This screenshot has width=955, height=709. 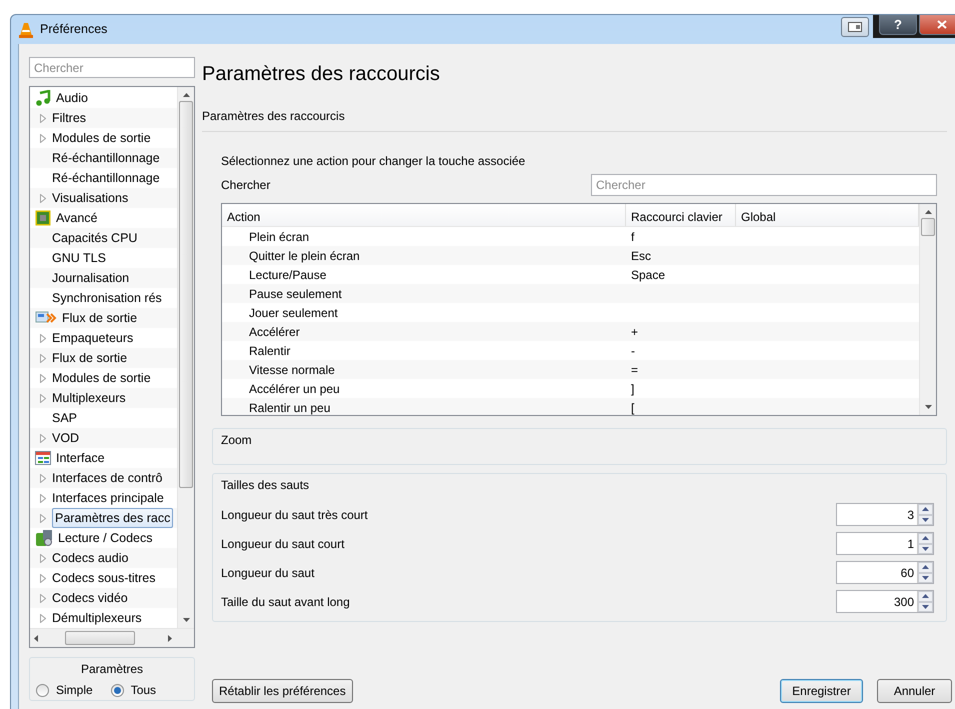 What do you see at coordinates (66, 438) in the screenshot?
I see `tree-item: VOD` at bounding box center [66, 438].